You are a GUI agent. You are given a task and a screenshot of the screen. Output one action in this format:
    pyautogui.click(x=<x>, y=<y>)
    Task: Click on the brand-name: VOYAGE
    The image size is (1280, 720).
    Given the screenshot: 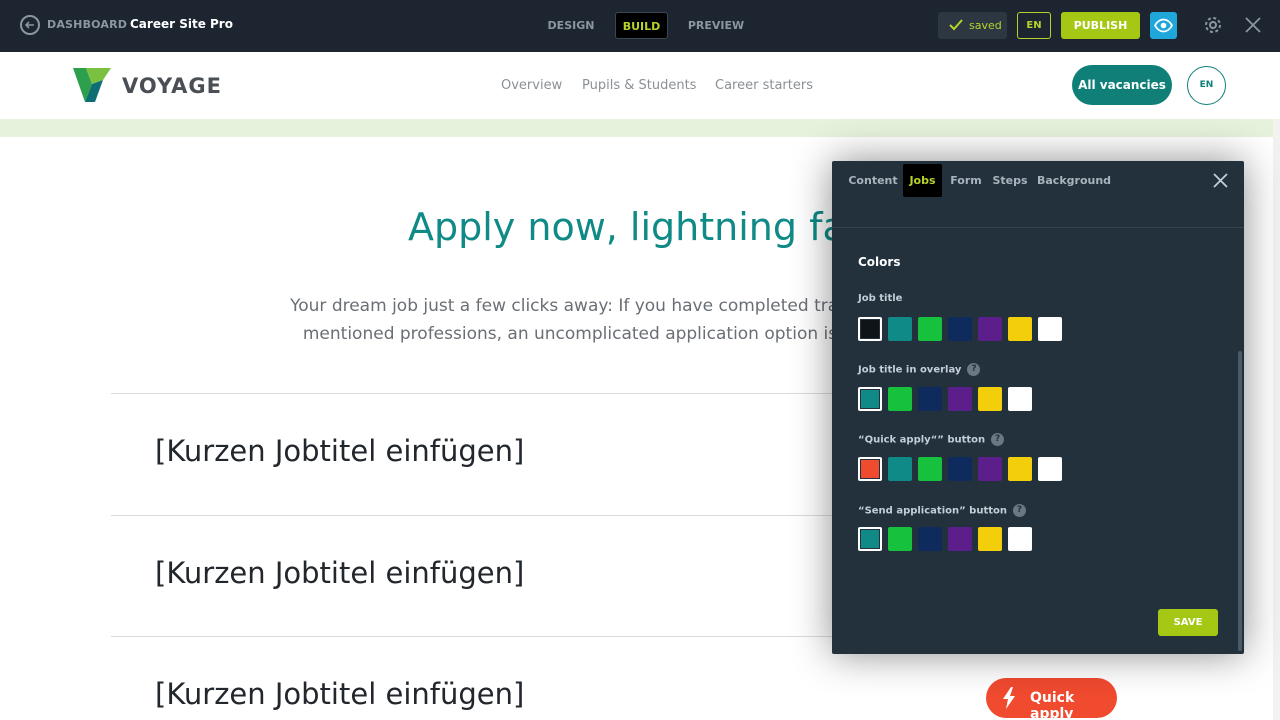 What is the action you would take?
    pyautogui.click(x=172, y=86)
    